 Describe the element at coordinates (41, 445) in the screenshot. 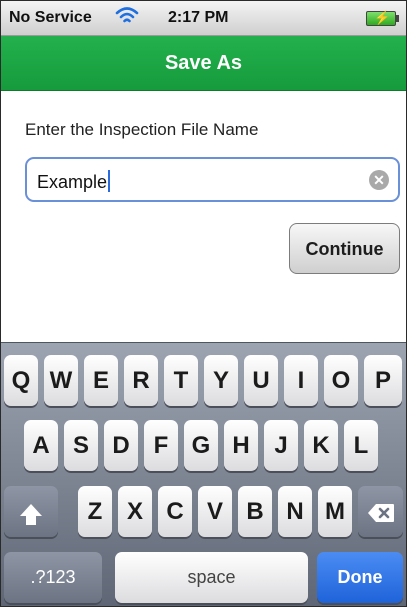

I see `key-a: A` at that location.